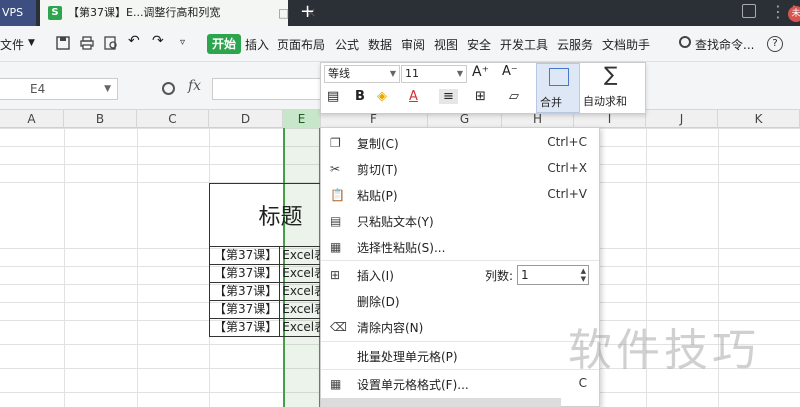 The width and height of the screenshot is (800, 407). I want to click on tab-developer: 开发工具, so click(524, 44).